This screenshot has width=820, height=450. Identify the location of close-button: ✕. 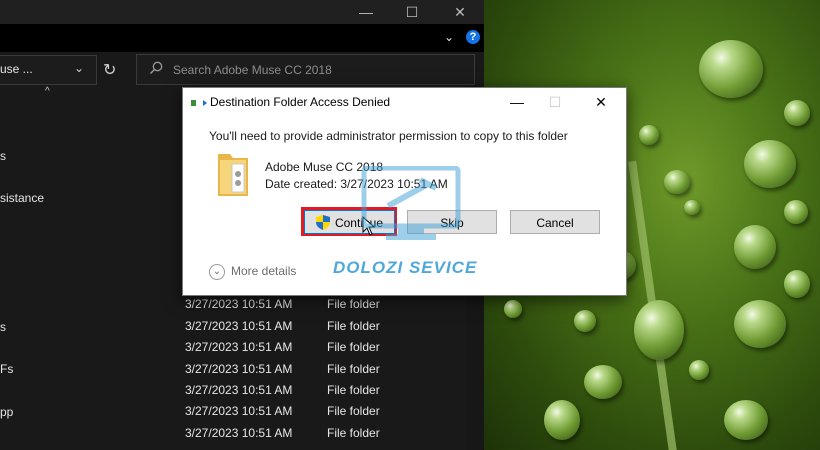
(460, 12).